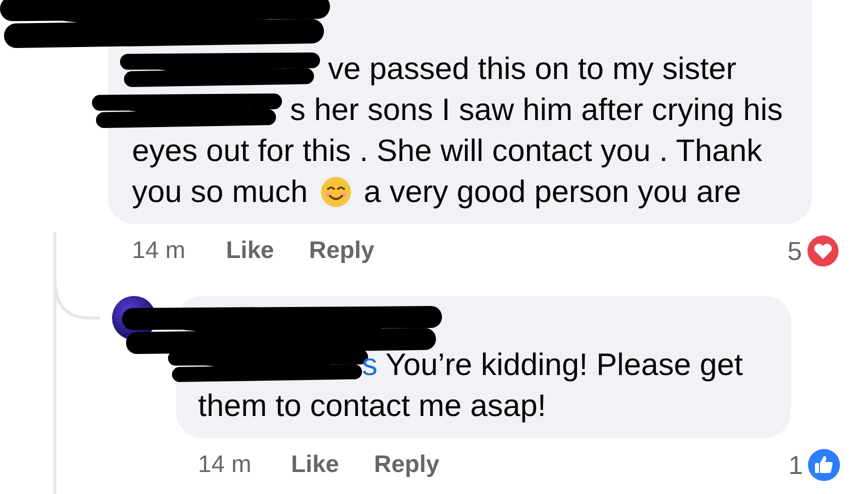  Describe the element at coordinates (795, 251) in the screenshot. I see `reaction-count: 5` at that location.